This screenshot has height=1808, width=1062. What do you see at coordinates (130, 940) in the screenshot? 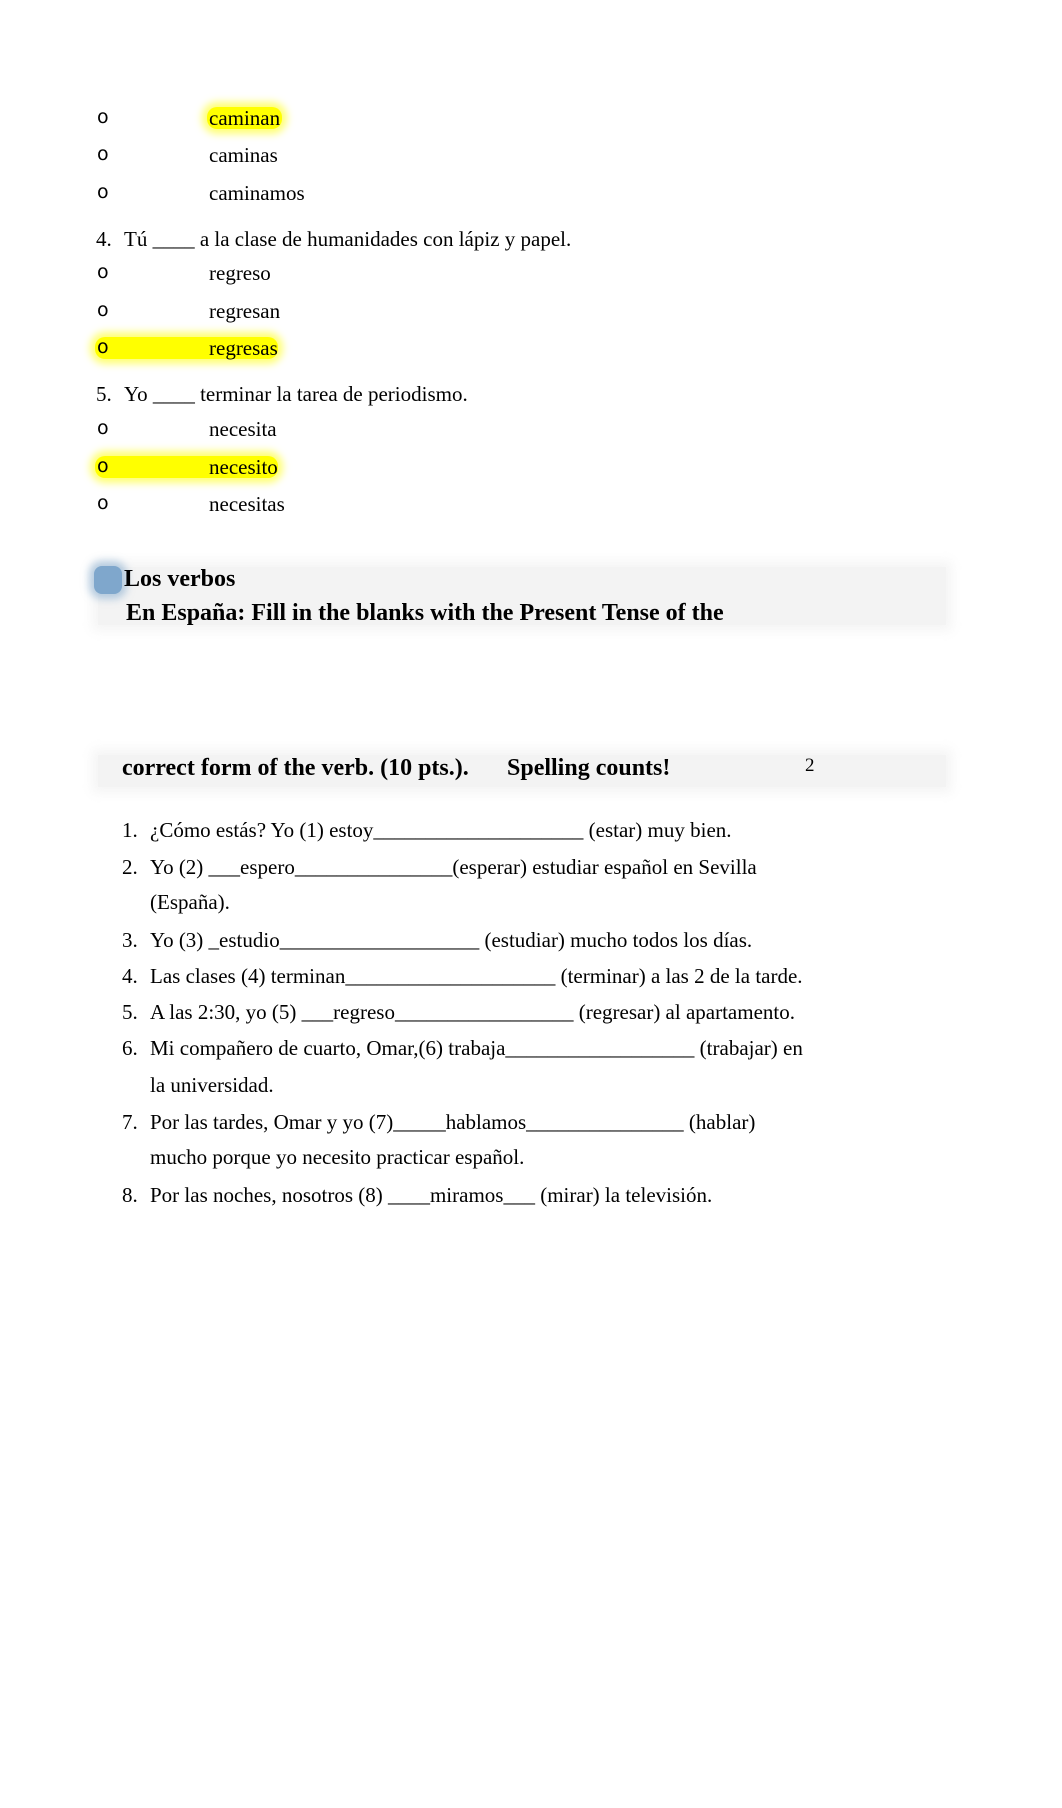
I see `item-number: 3.` at bounding box center [130, 940].